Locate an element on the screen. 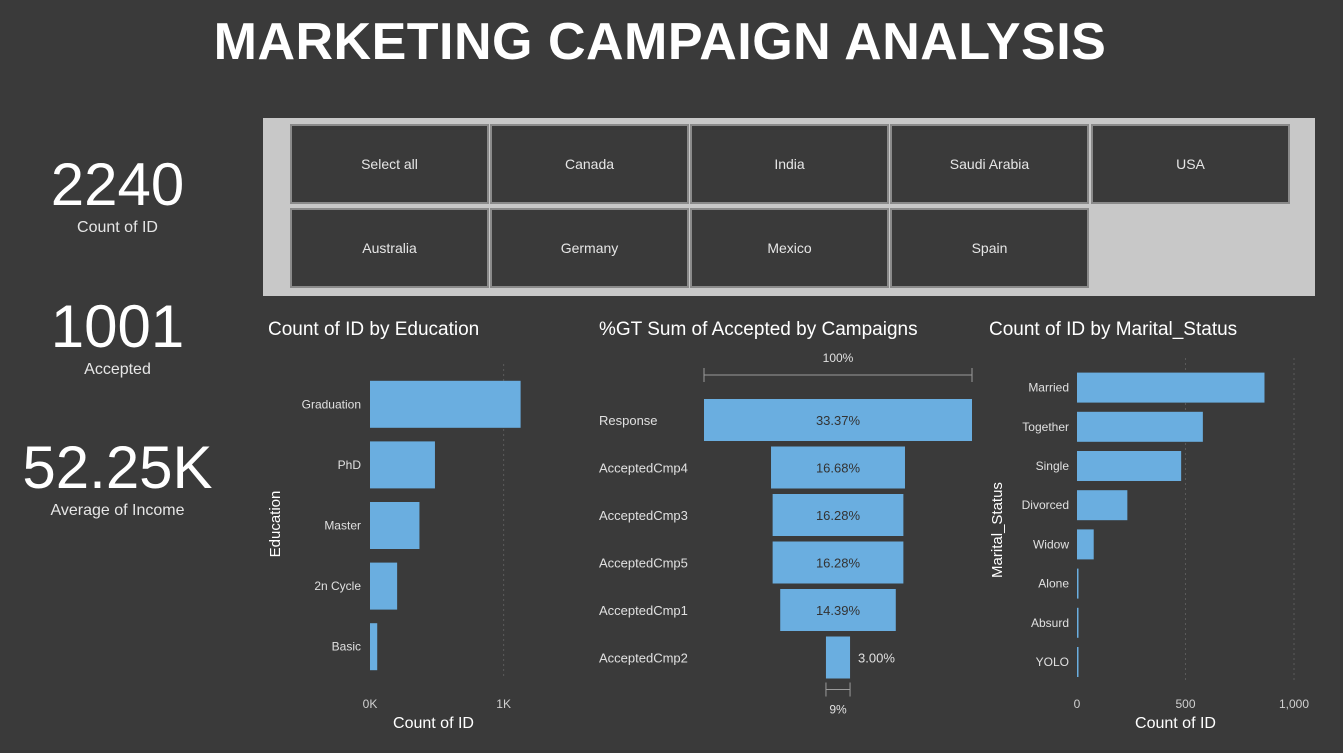 The height and width of the screenshot is (753, 1343). kpi-card-income: 52.25K Average of Income is located at coordinates (117, 479).